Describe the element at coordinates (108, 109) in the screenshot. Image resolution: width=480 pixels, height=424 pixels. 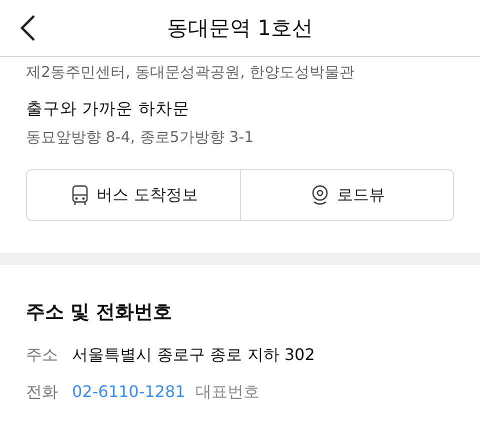
I see `exit-stops-title: 출구와 가까운 하차문` at that location.